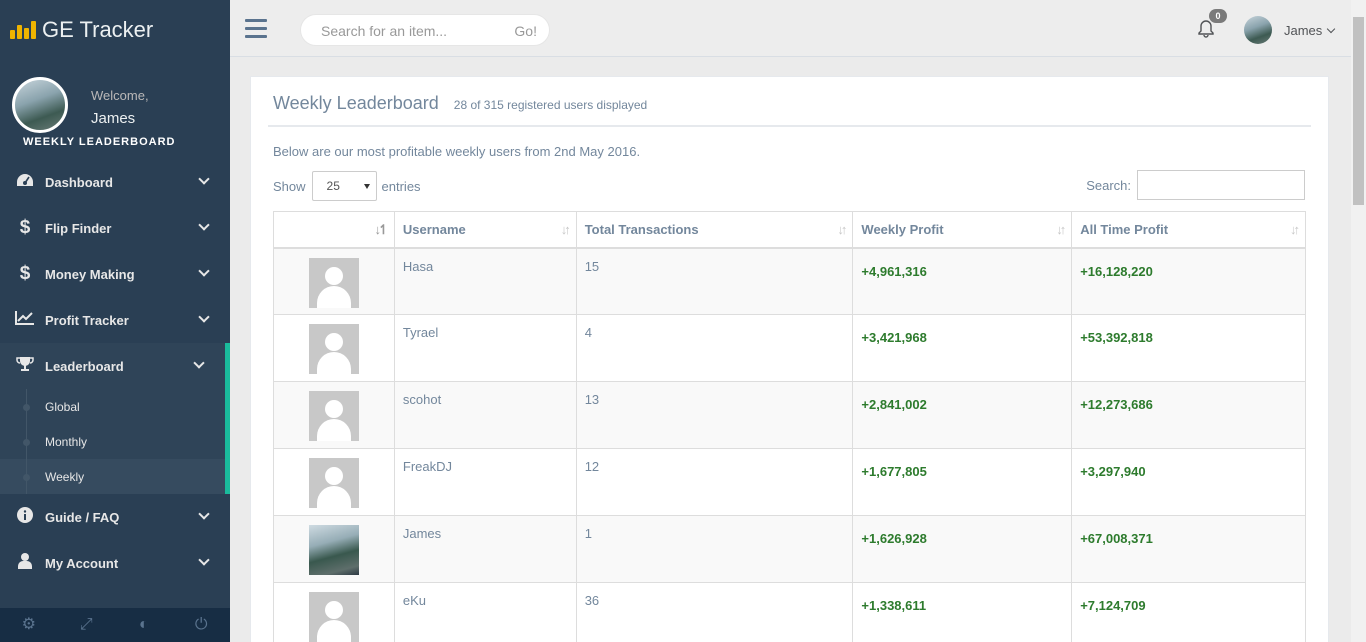 The width and height of the screenshot is (1366, 642). What do you see at coordinates (1188, 612) in the screenshot?
I see `all-time-profit-cell: +7,124,709` at bounding box center [1188, 612].